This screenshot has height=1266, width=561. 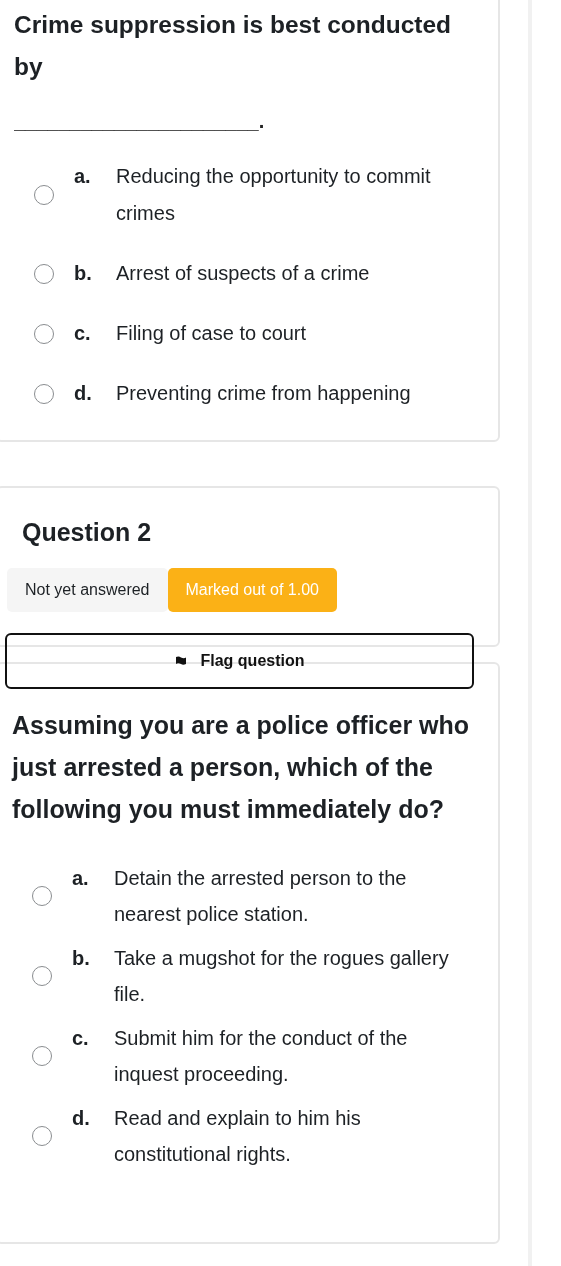 I want to click on option-text: Read and explain to him his constitutional rights., so click(x=291, y=1136).